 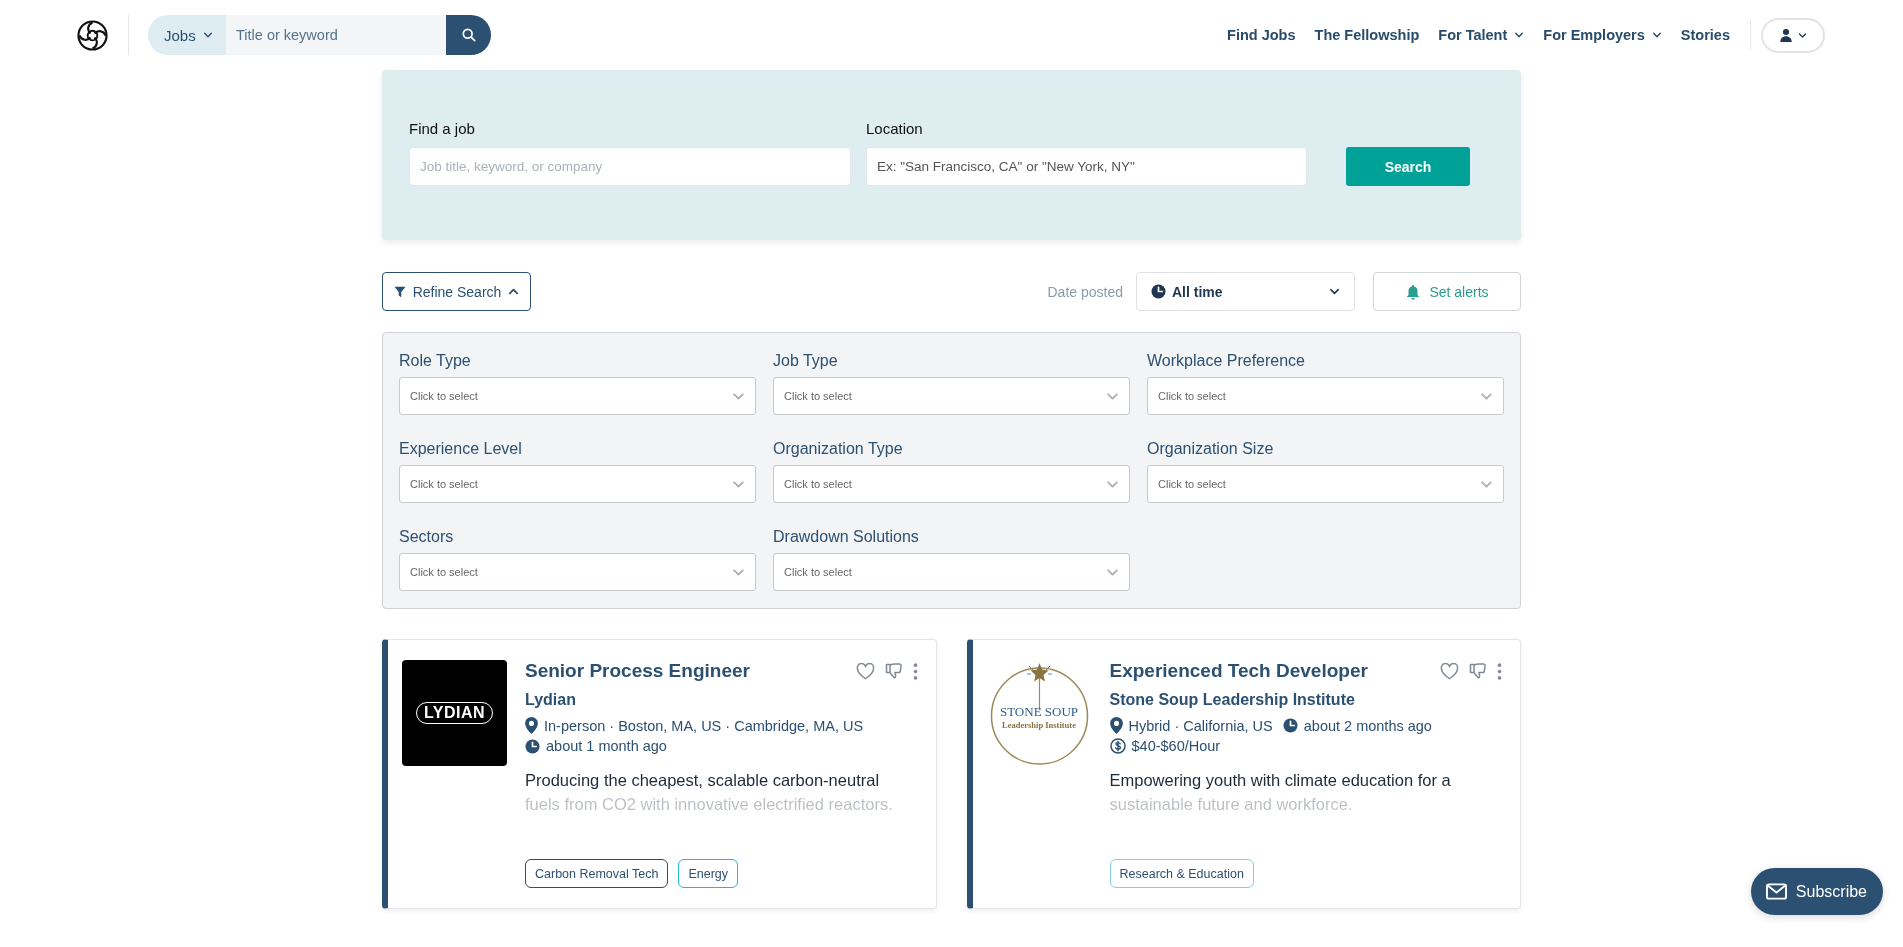 I want to click on refine-search-button: Refine Search, so click(x=456, y=291).